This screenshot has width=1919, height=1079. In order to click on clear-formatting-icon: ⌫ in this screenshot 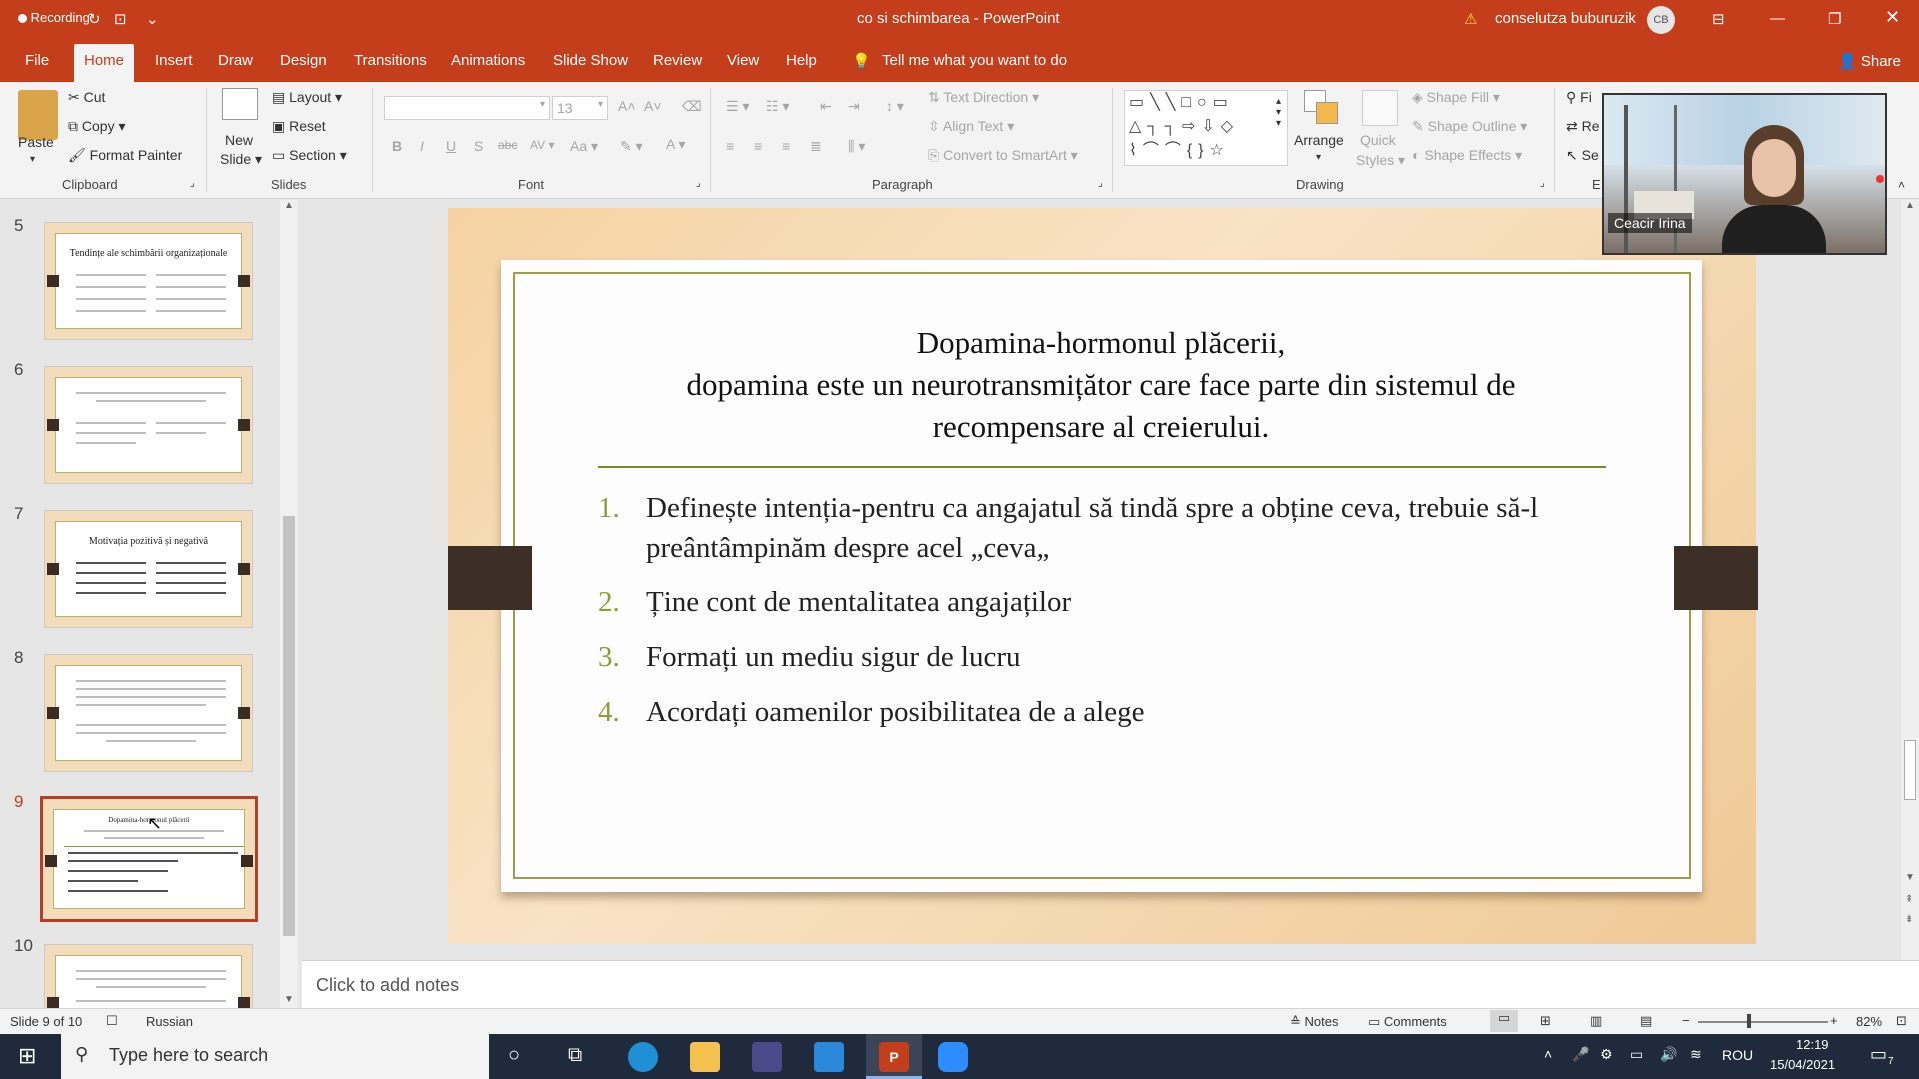, I will do `click(692, 106)`.